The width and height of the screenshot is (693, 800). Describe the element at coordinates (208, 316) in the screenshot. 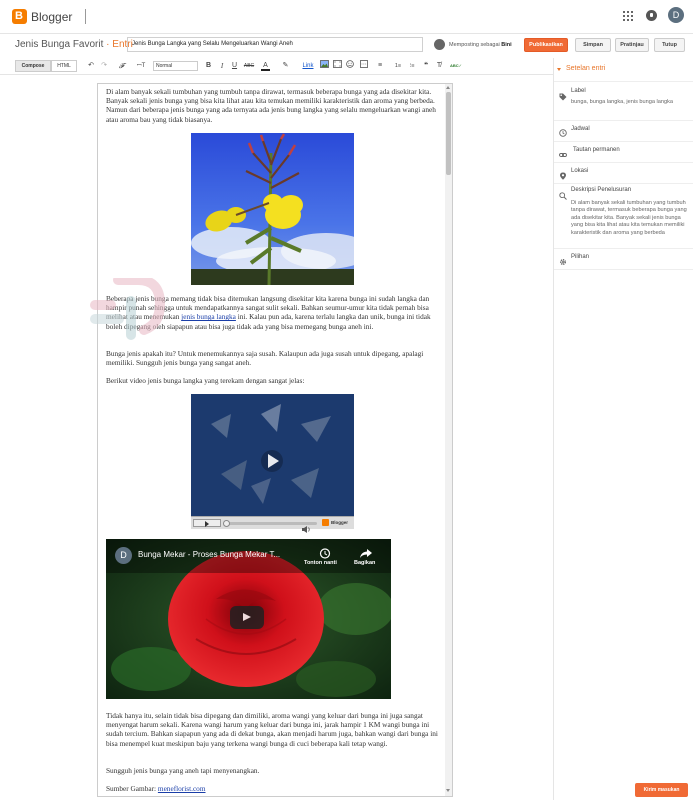

I see `jenis-bunga-langka-link: jenis bunga langka` at that location.